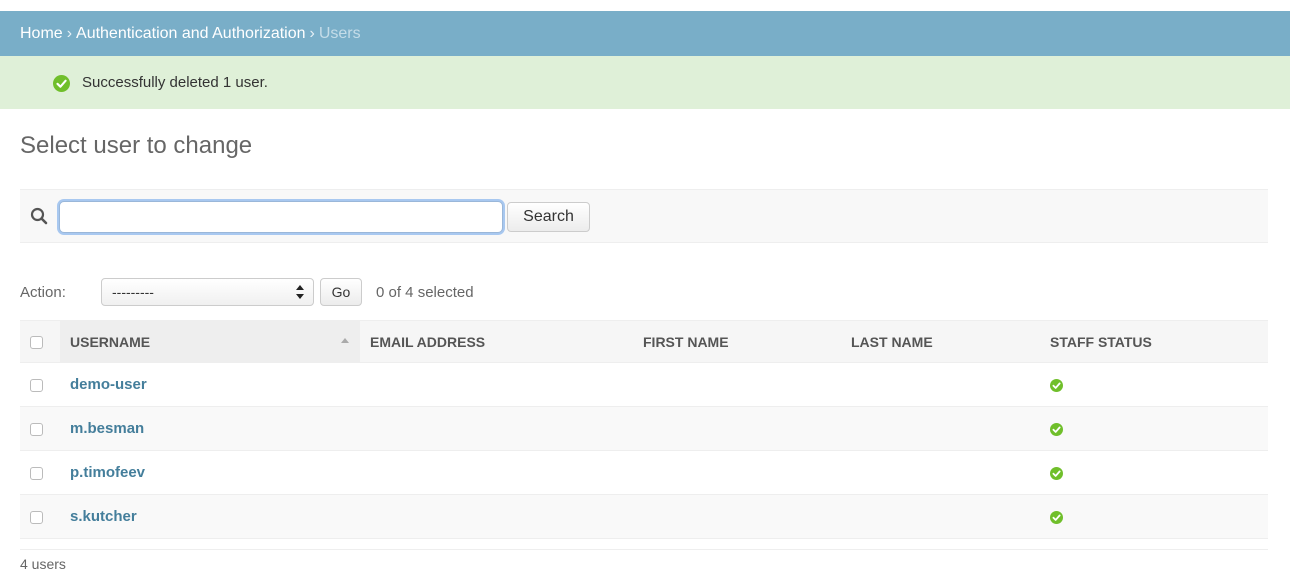 This screenshot has width=1290, height=581. What do you see at coordinates (644, 560) in the screenshot?
I see `paginator: 4 users` at bounding box center [644, 560].